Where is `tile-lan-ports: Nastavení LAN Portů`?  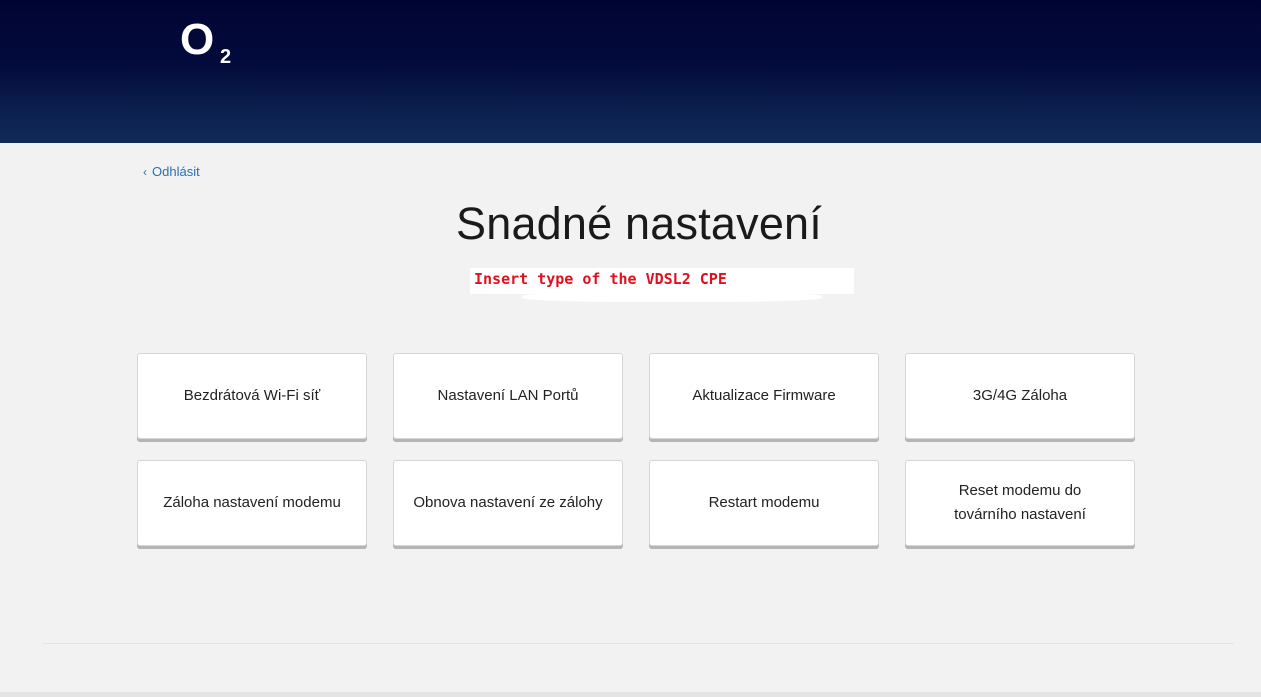 tile-lan-ports: Nastavení LAN Portů is located at coordinates (508, 396).